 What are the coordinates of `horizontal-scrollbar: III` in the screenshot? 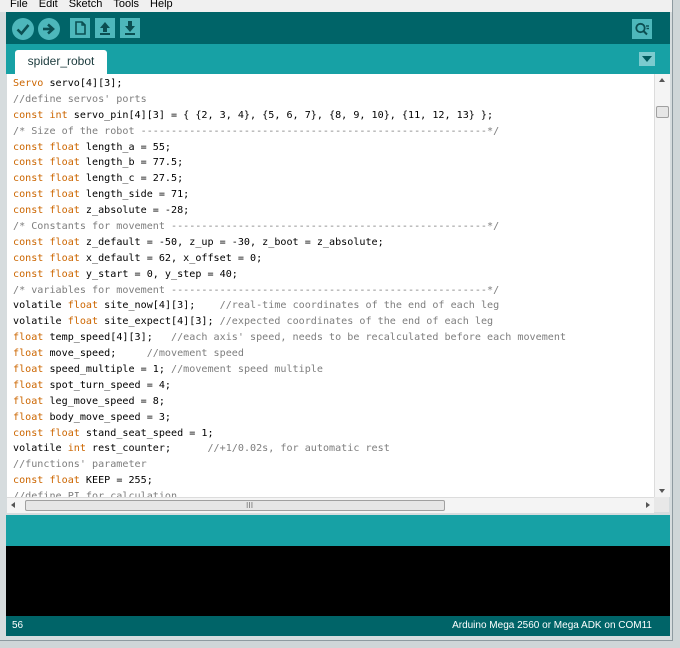 It's located at (330, 505).